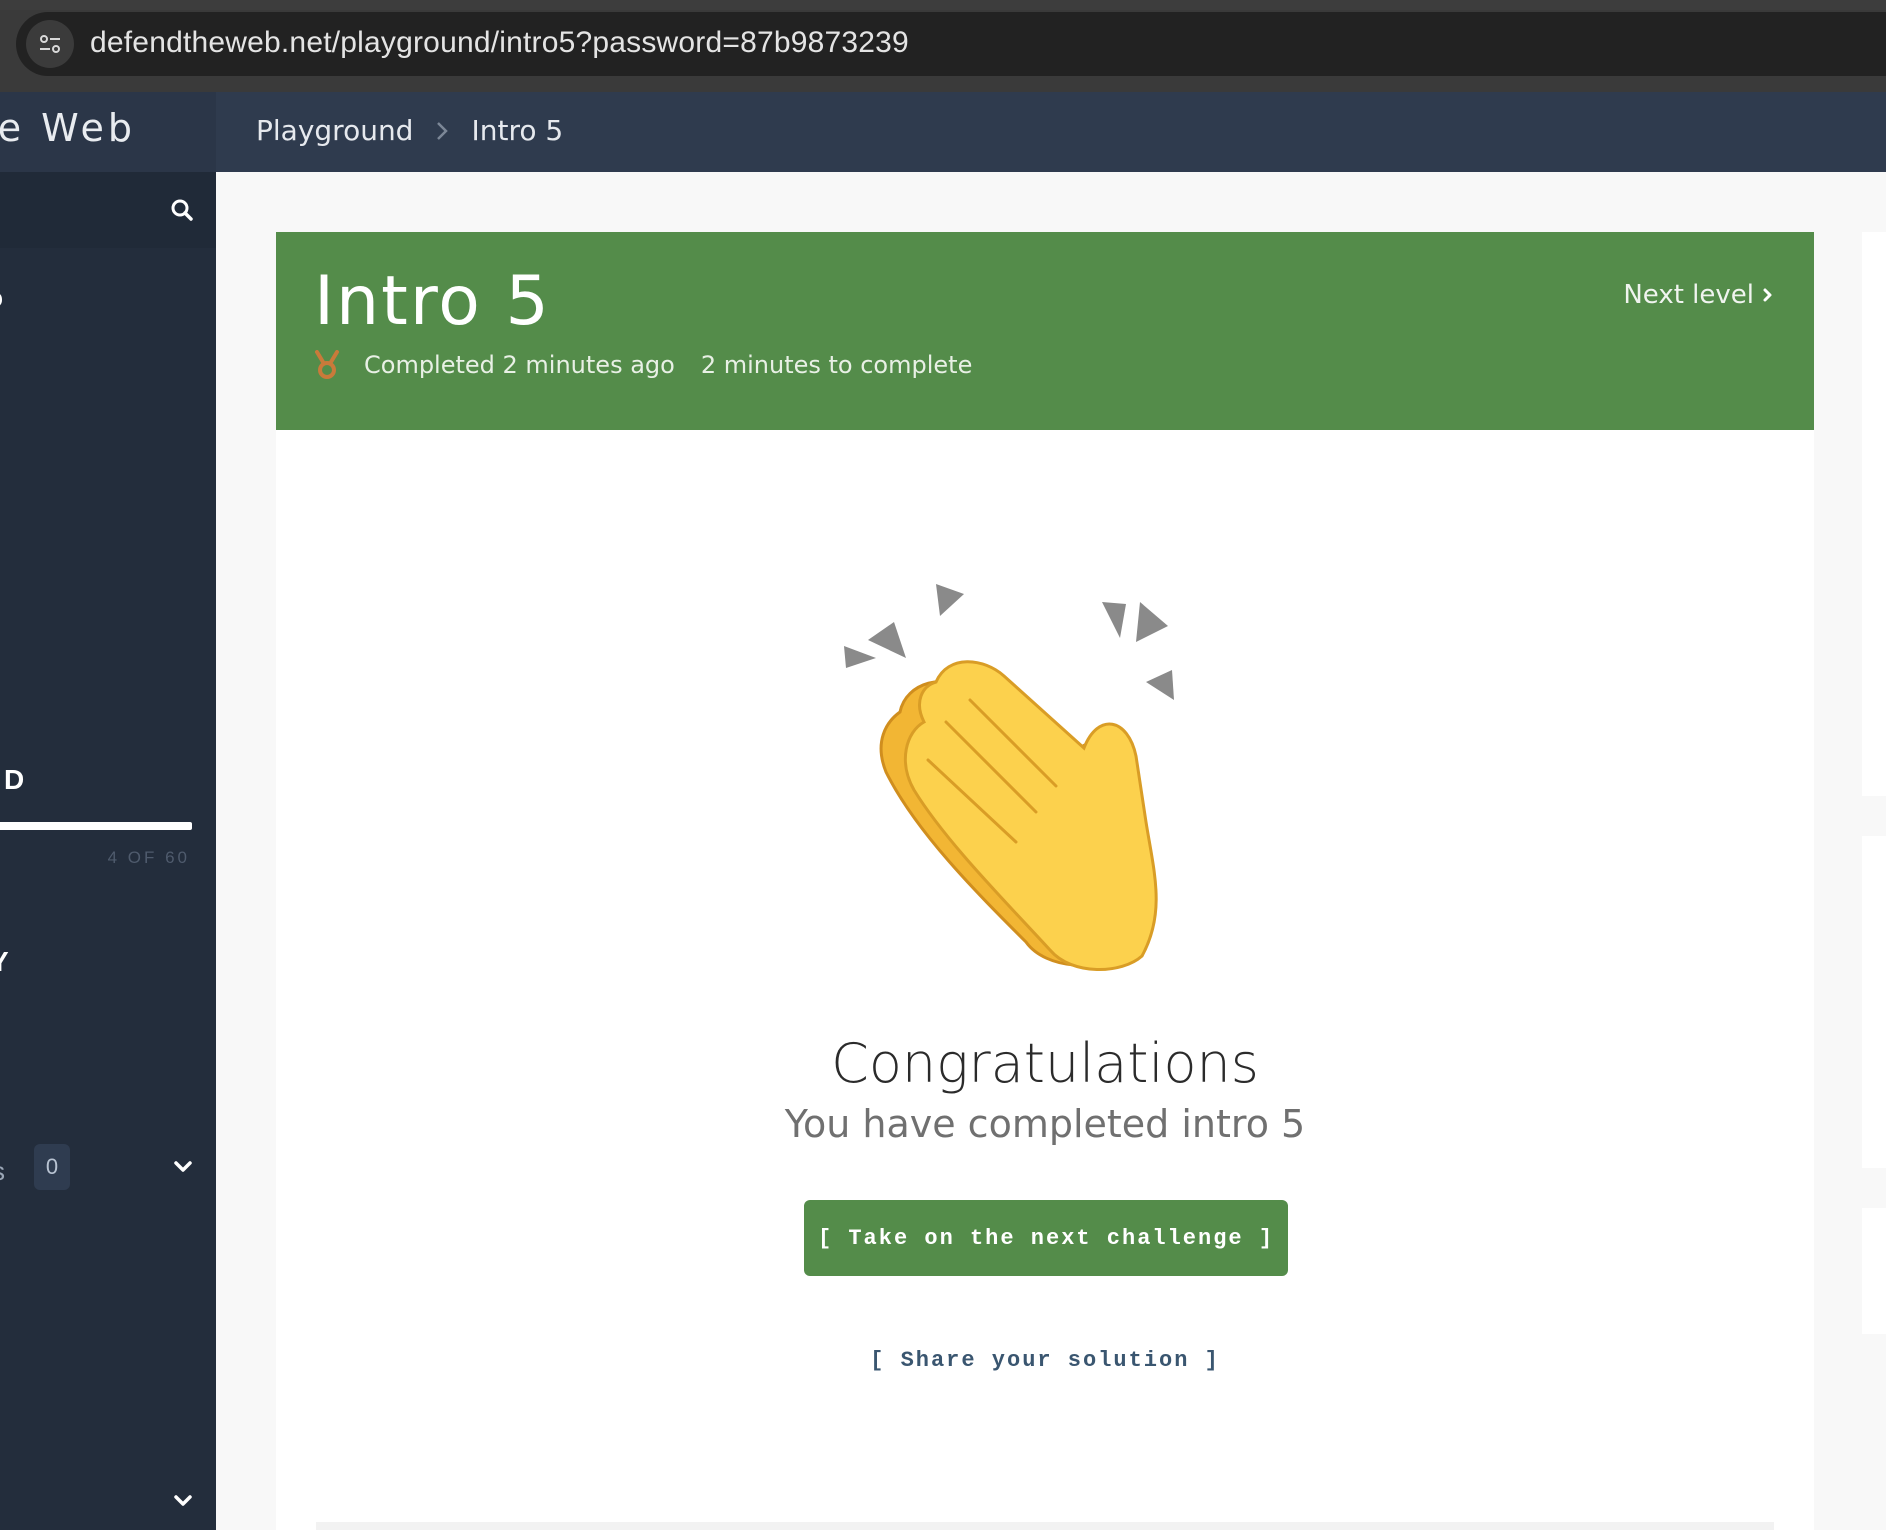  I want to click on level-title: Intro 5, so click(432, 301).